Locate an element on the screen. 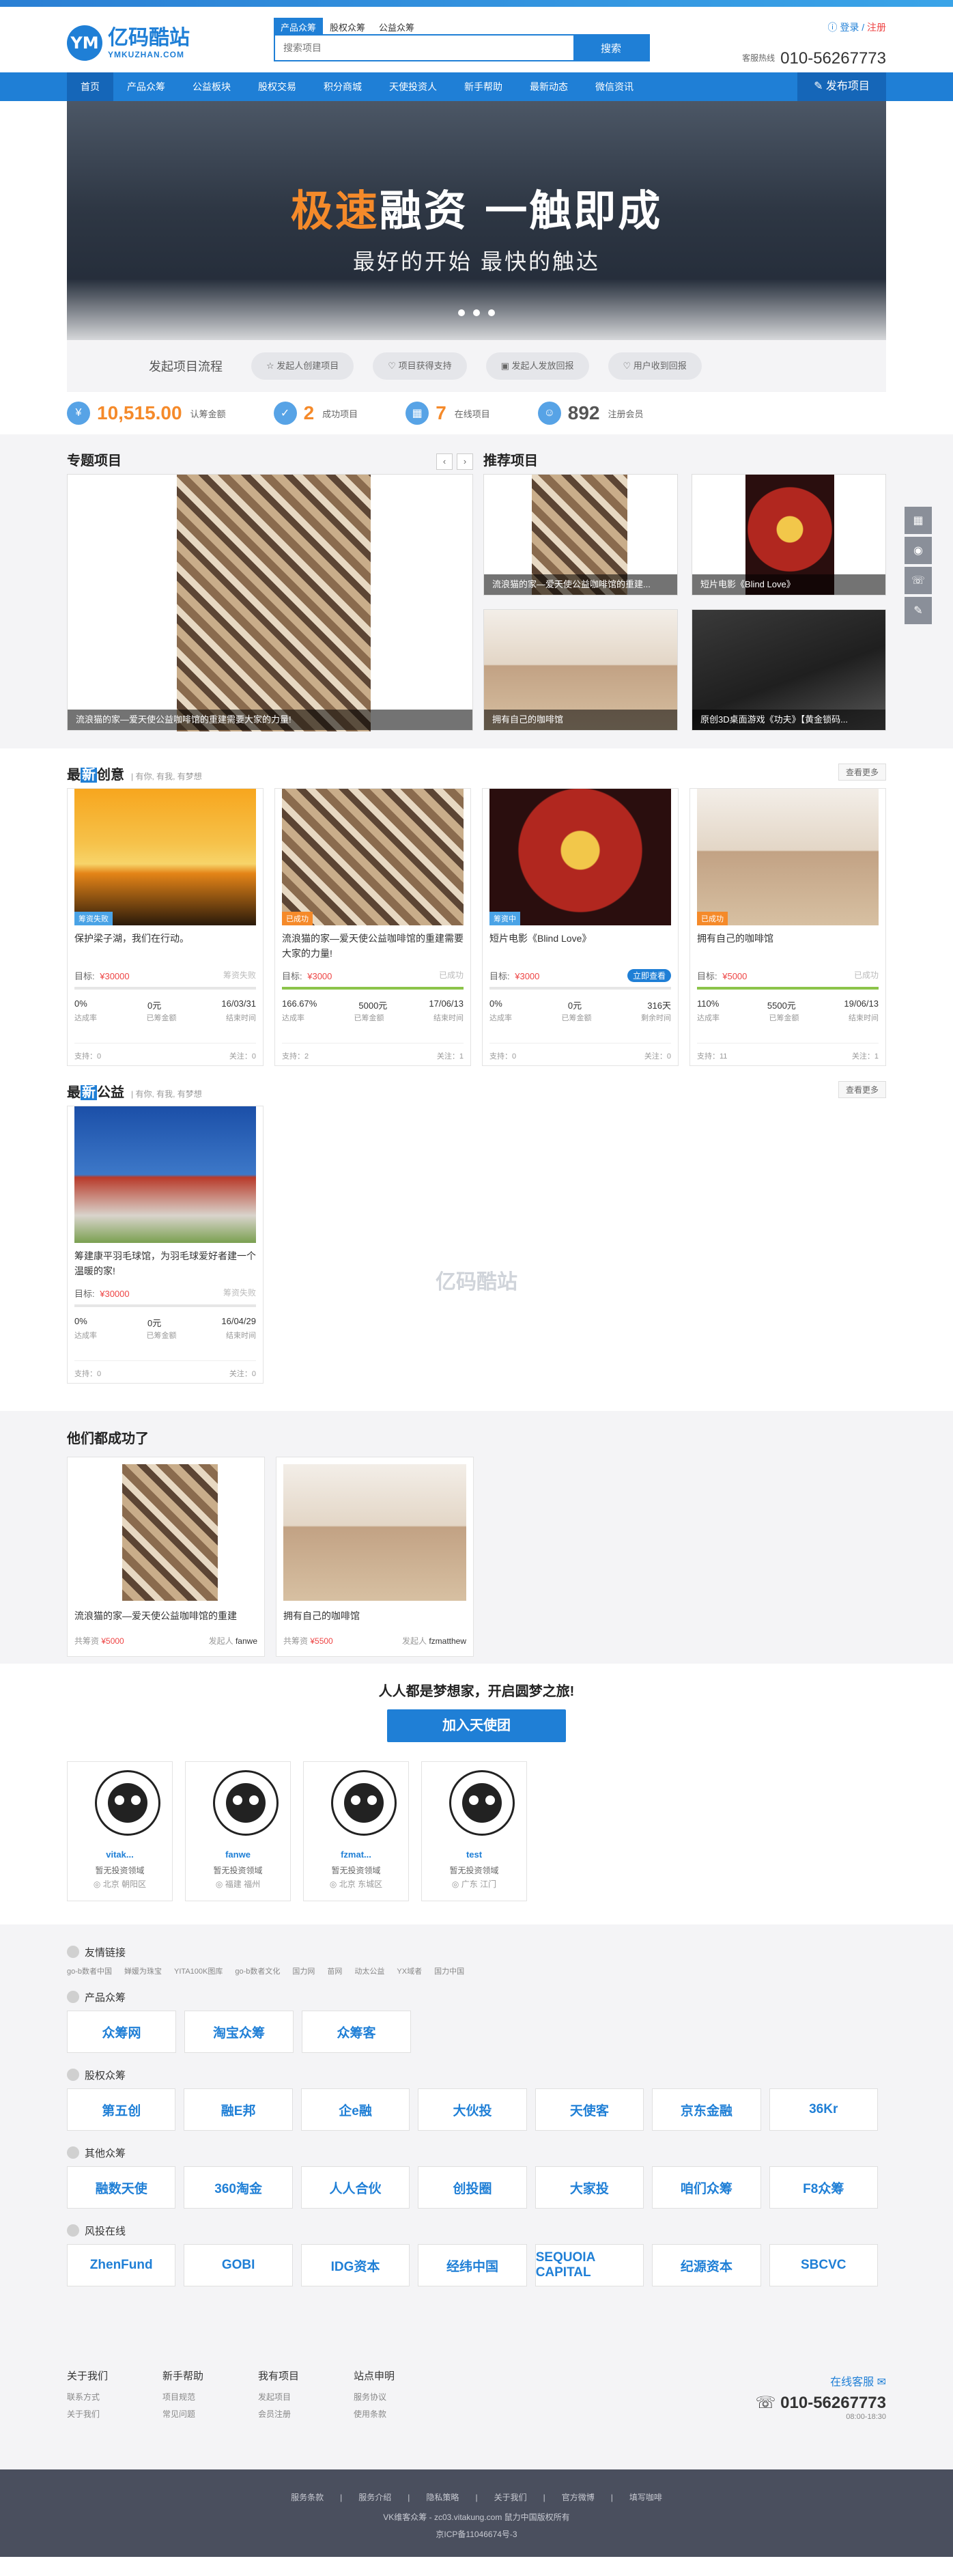 The height and width of the screenshot is (2576, 953). nav-home: 首页 is located at coordinates (90, 86).